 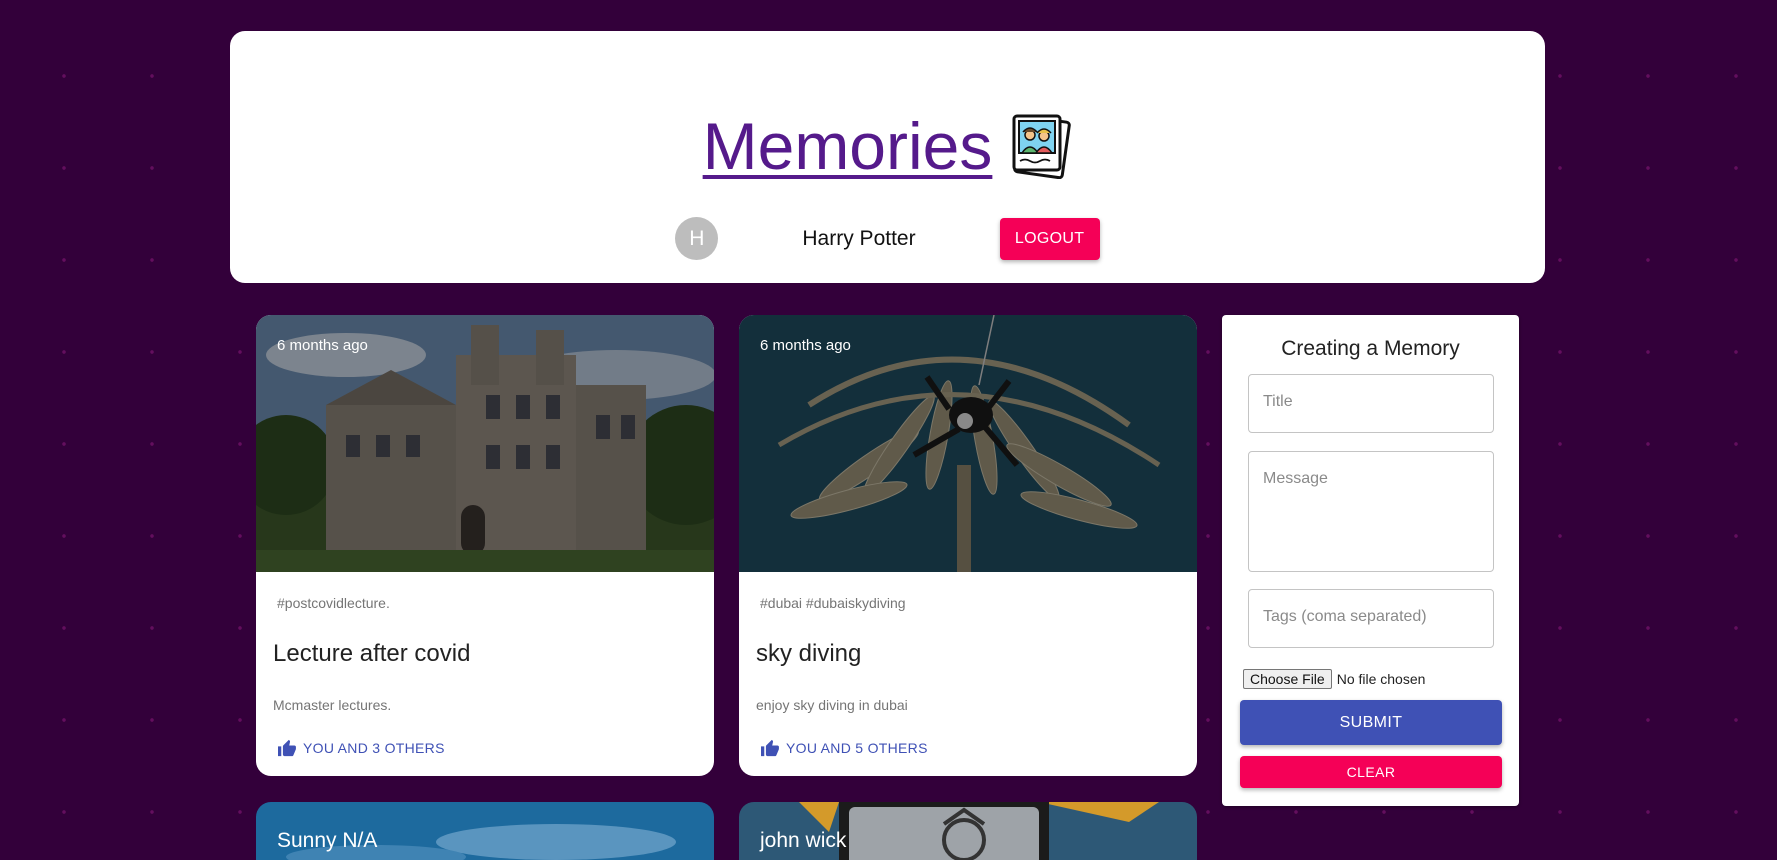 What do you see at coordinates (848, 146) in the screenshot?
I see `memories-title-link: Memories` at bounding box center [848, 146].